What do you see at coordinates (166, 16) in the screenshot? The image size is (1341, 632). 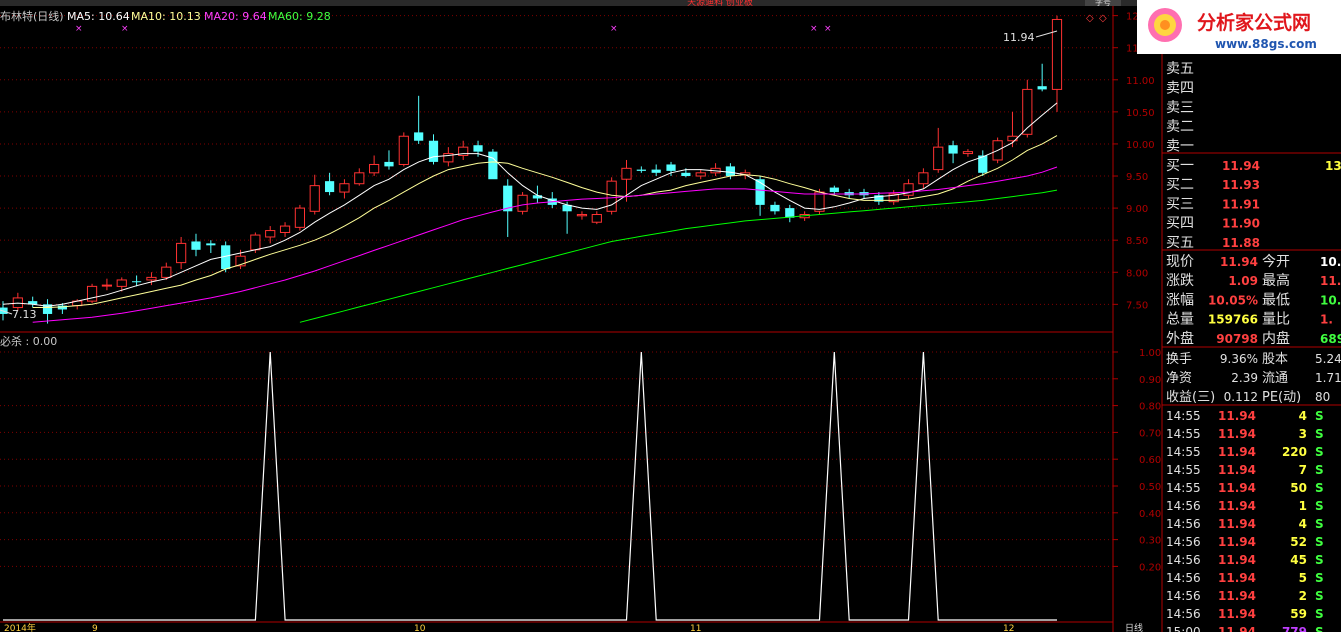 I see `legend-ma10: MA10: 10.13` at bounding box center [166, 16].